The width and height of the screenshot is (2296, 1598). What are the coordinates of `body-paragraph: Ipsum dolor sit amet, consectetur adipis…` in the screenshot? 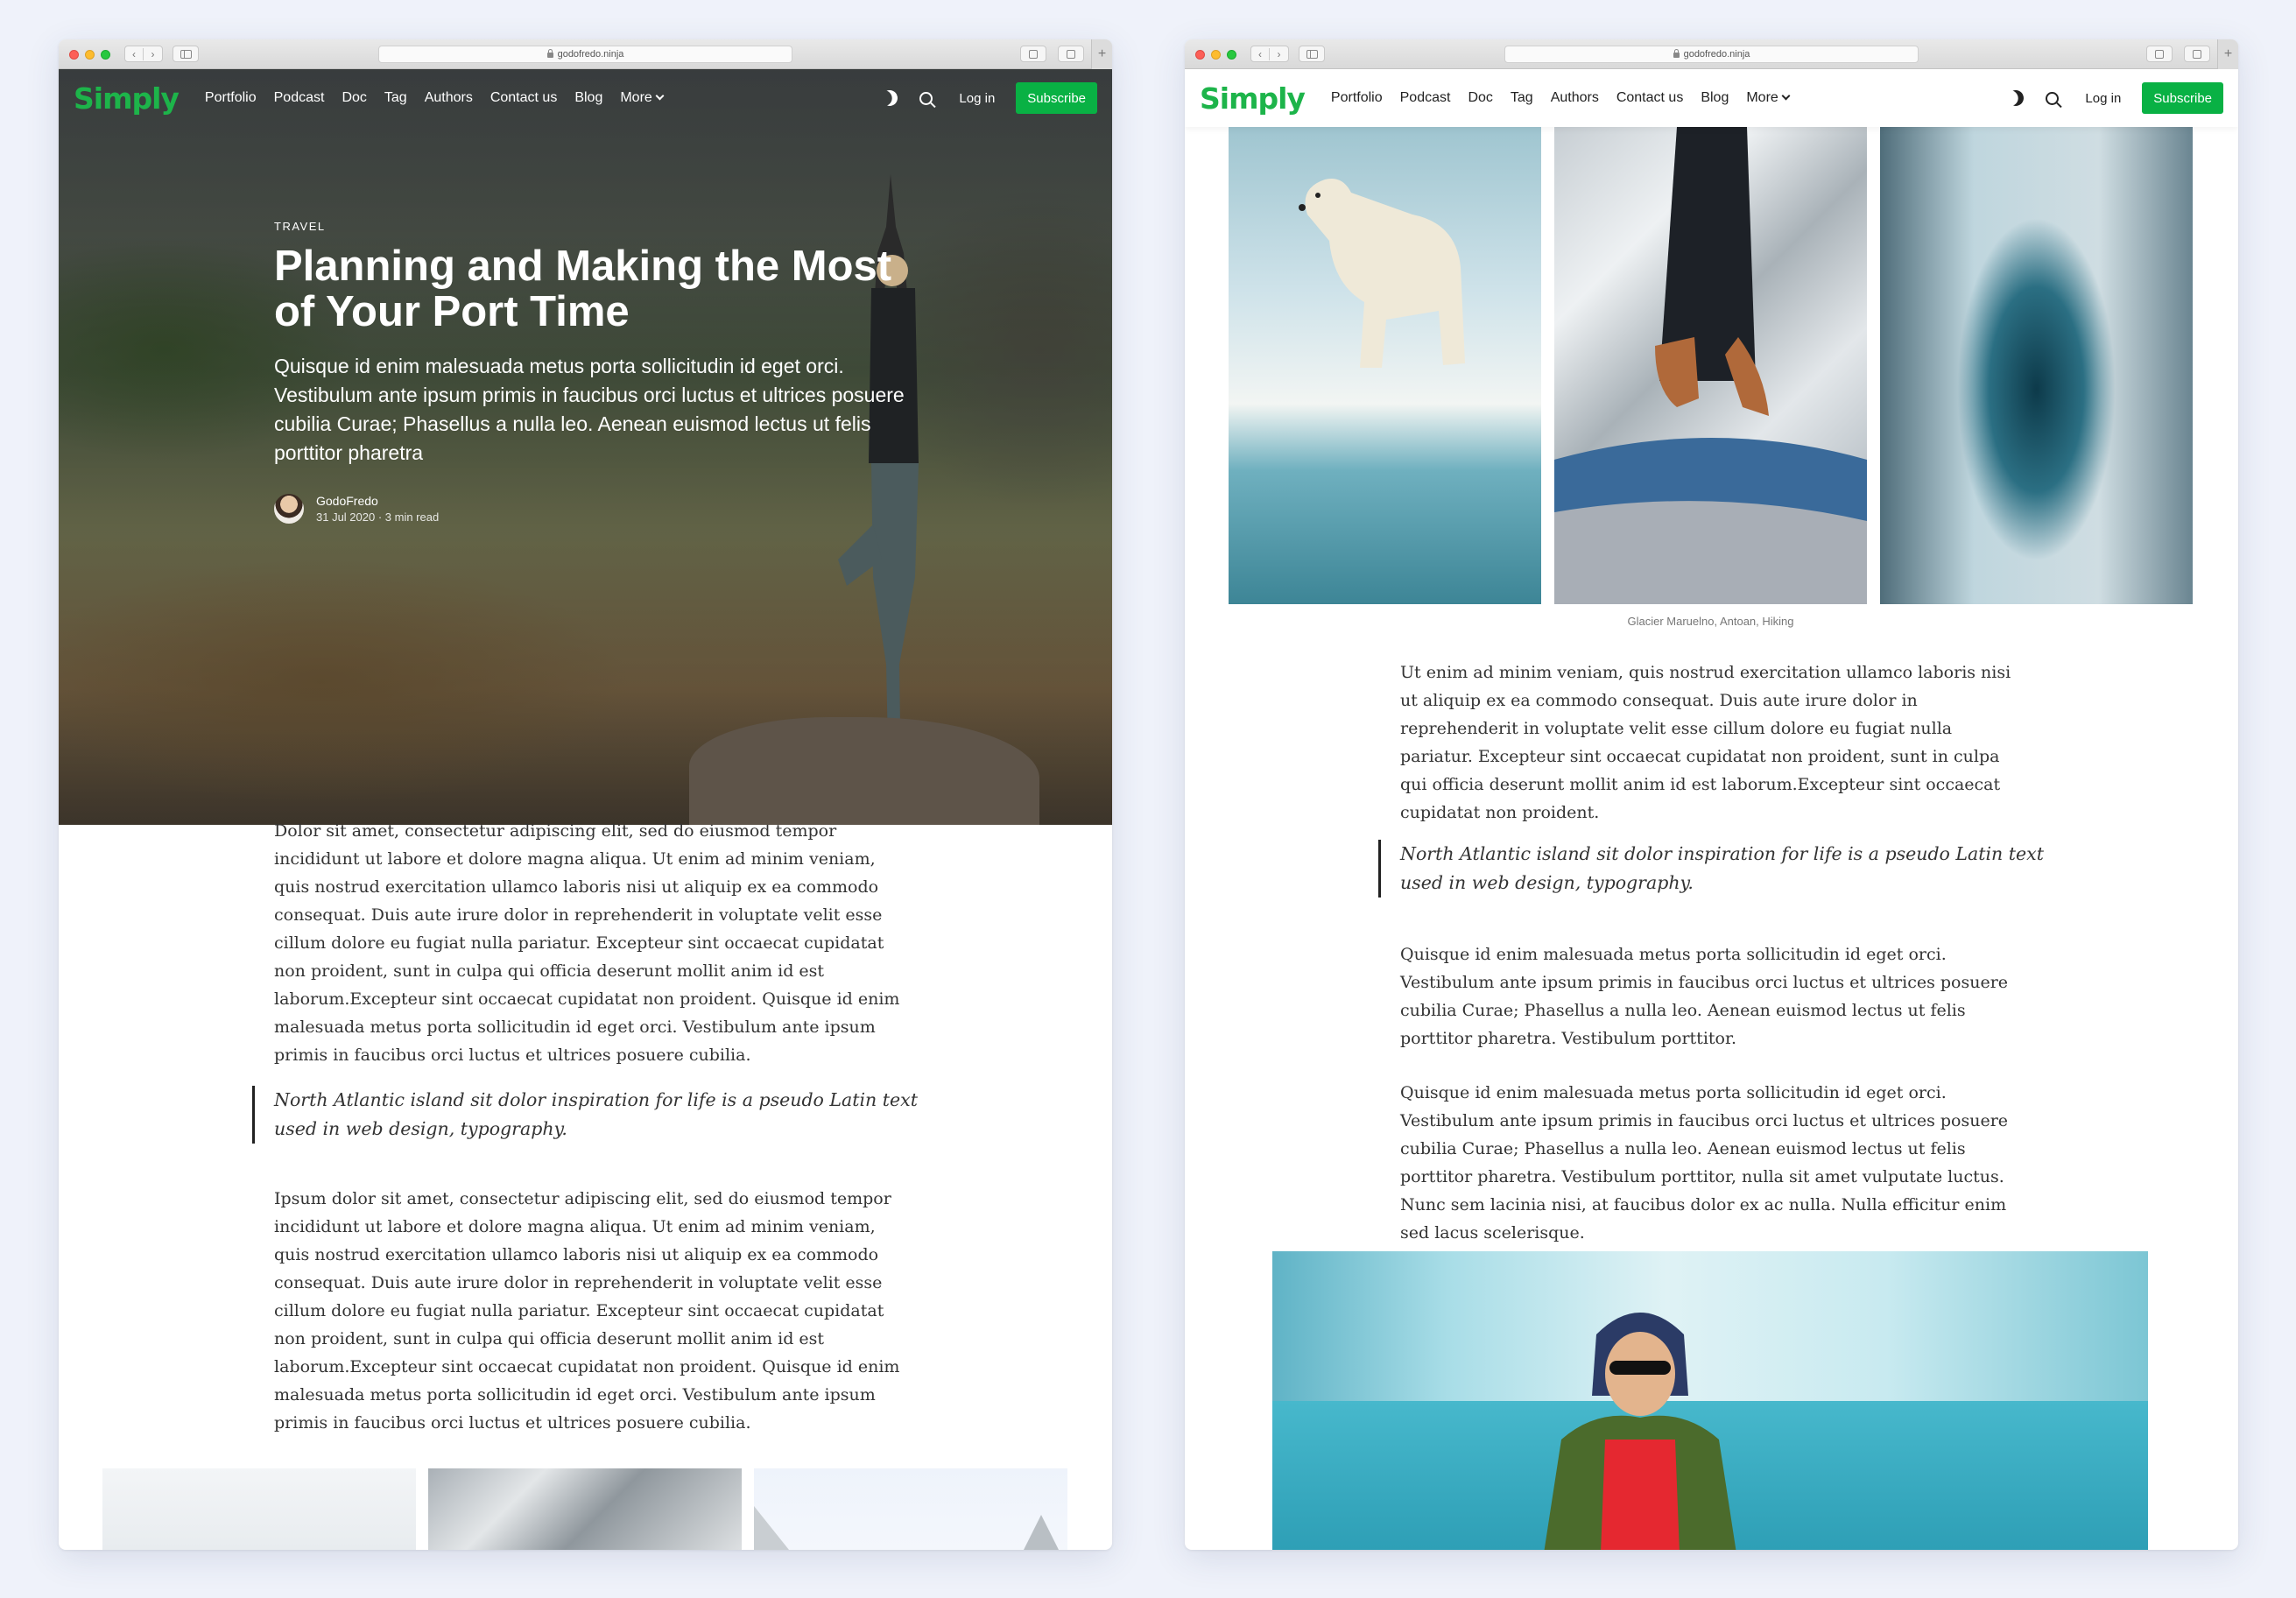 It's located at (587, 1311).